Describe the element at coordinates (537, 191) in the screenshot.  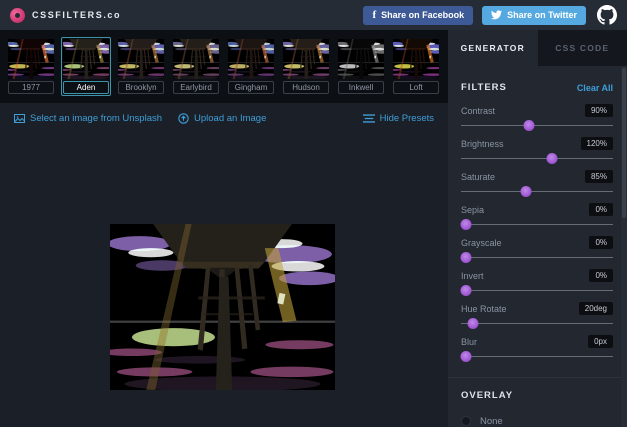
I see `slider-track-saturate` at that location.